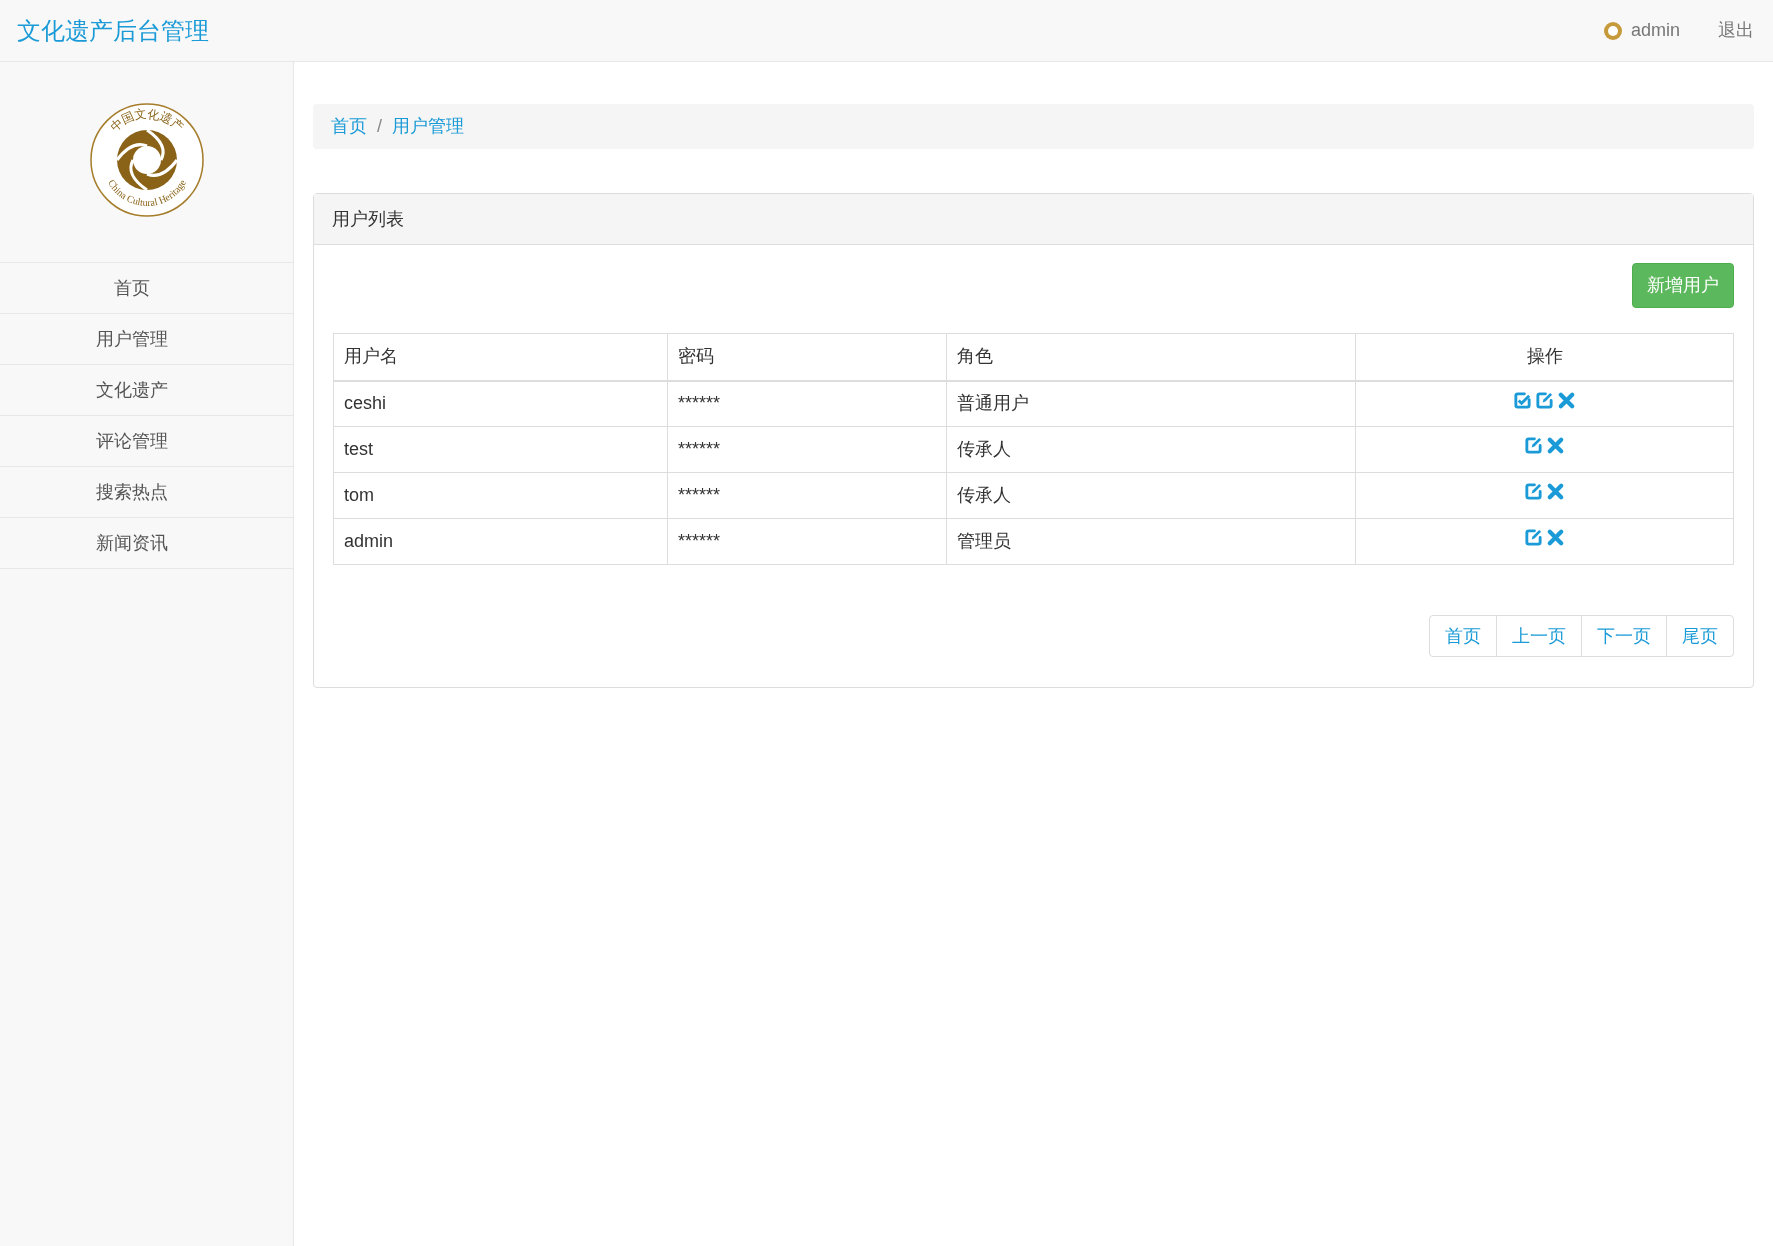 The width and height of the screenshot is (1773, 1246). I want to click on page-link: 下一页, so click(1624, 636).